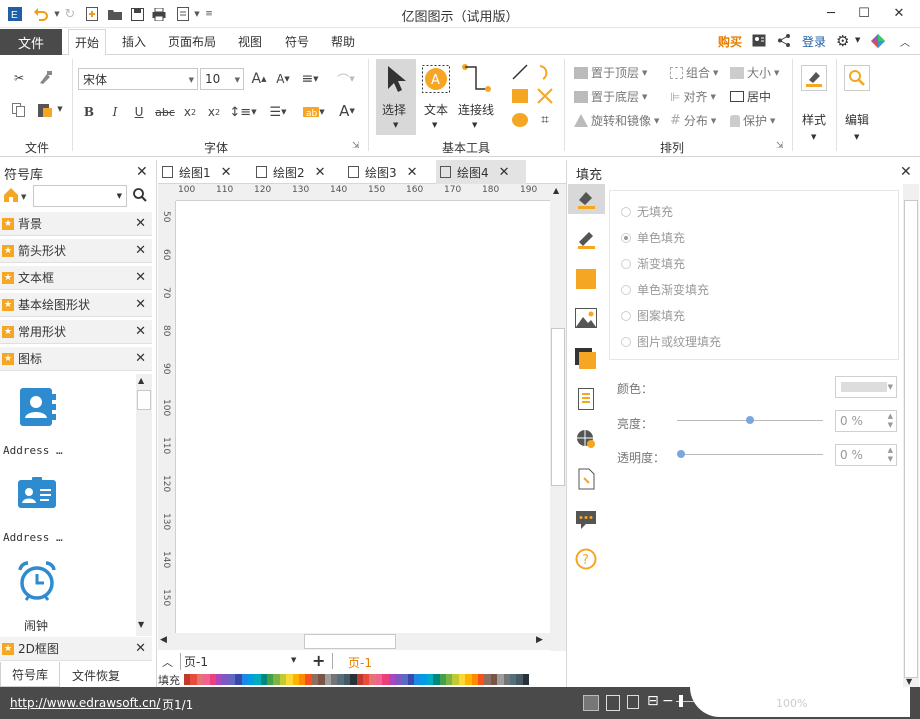 The width and height of the screenshot is (920, 719). Describe the element at coordinates (591, 703) in the screenshot. I see `normal-view-icon` at that location.